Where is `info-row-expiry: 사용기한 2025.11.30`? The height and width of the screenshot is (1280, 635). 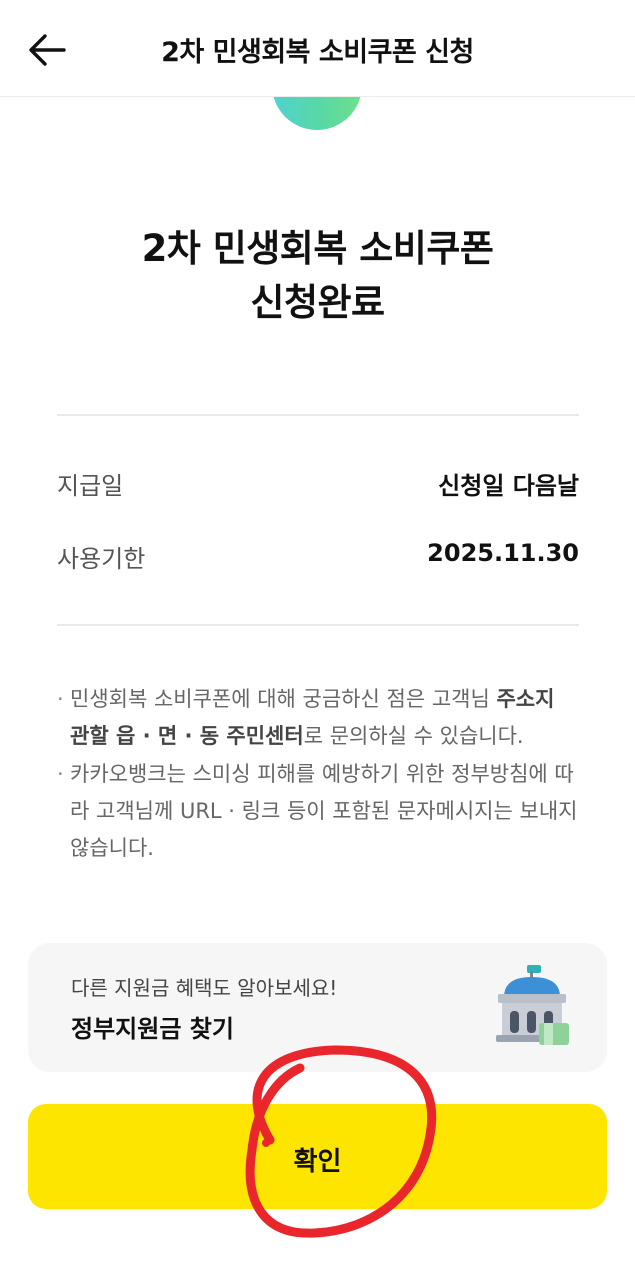
info-row-expiry: 사용기한 2025.11.30 is located at coordinates (318, 557).